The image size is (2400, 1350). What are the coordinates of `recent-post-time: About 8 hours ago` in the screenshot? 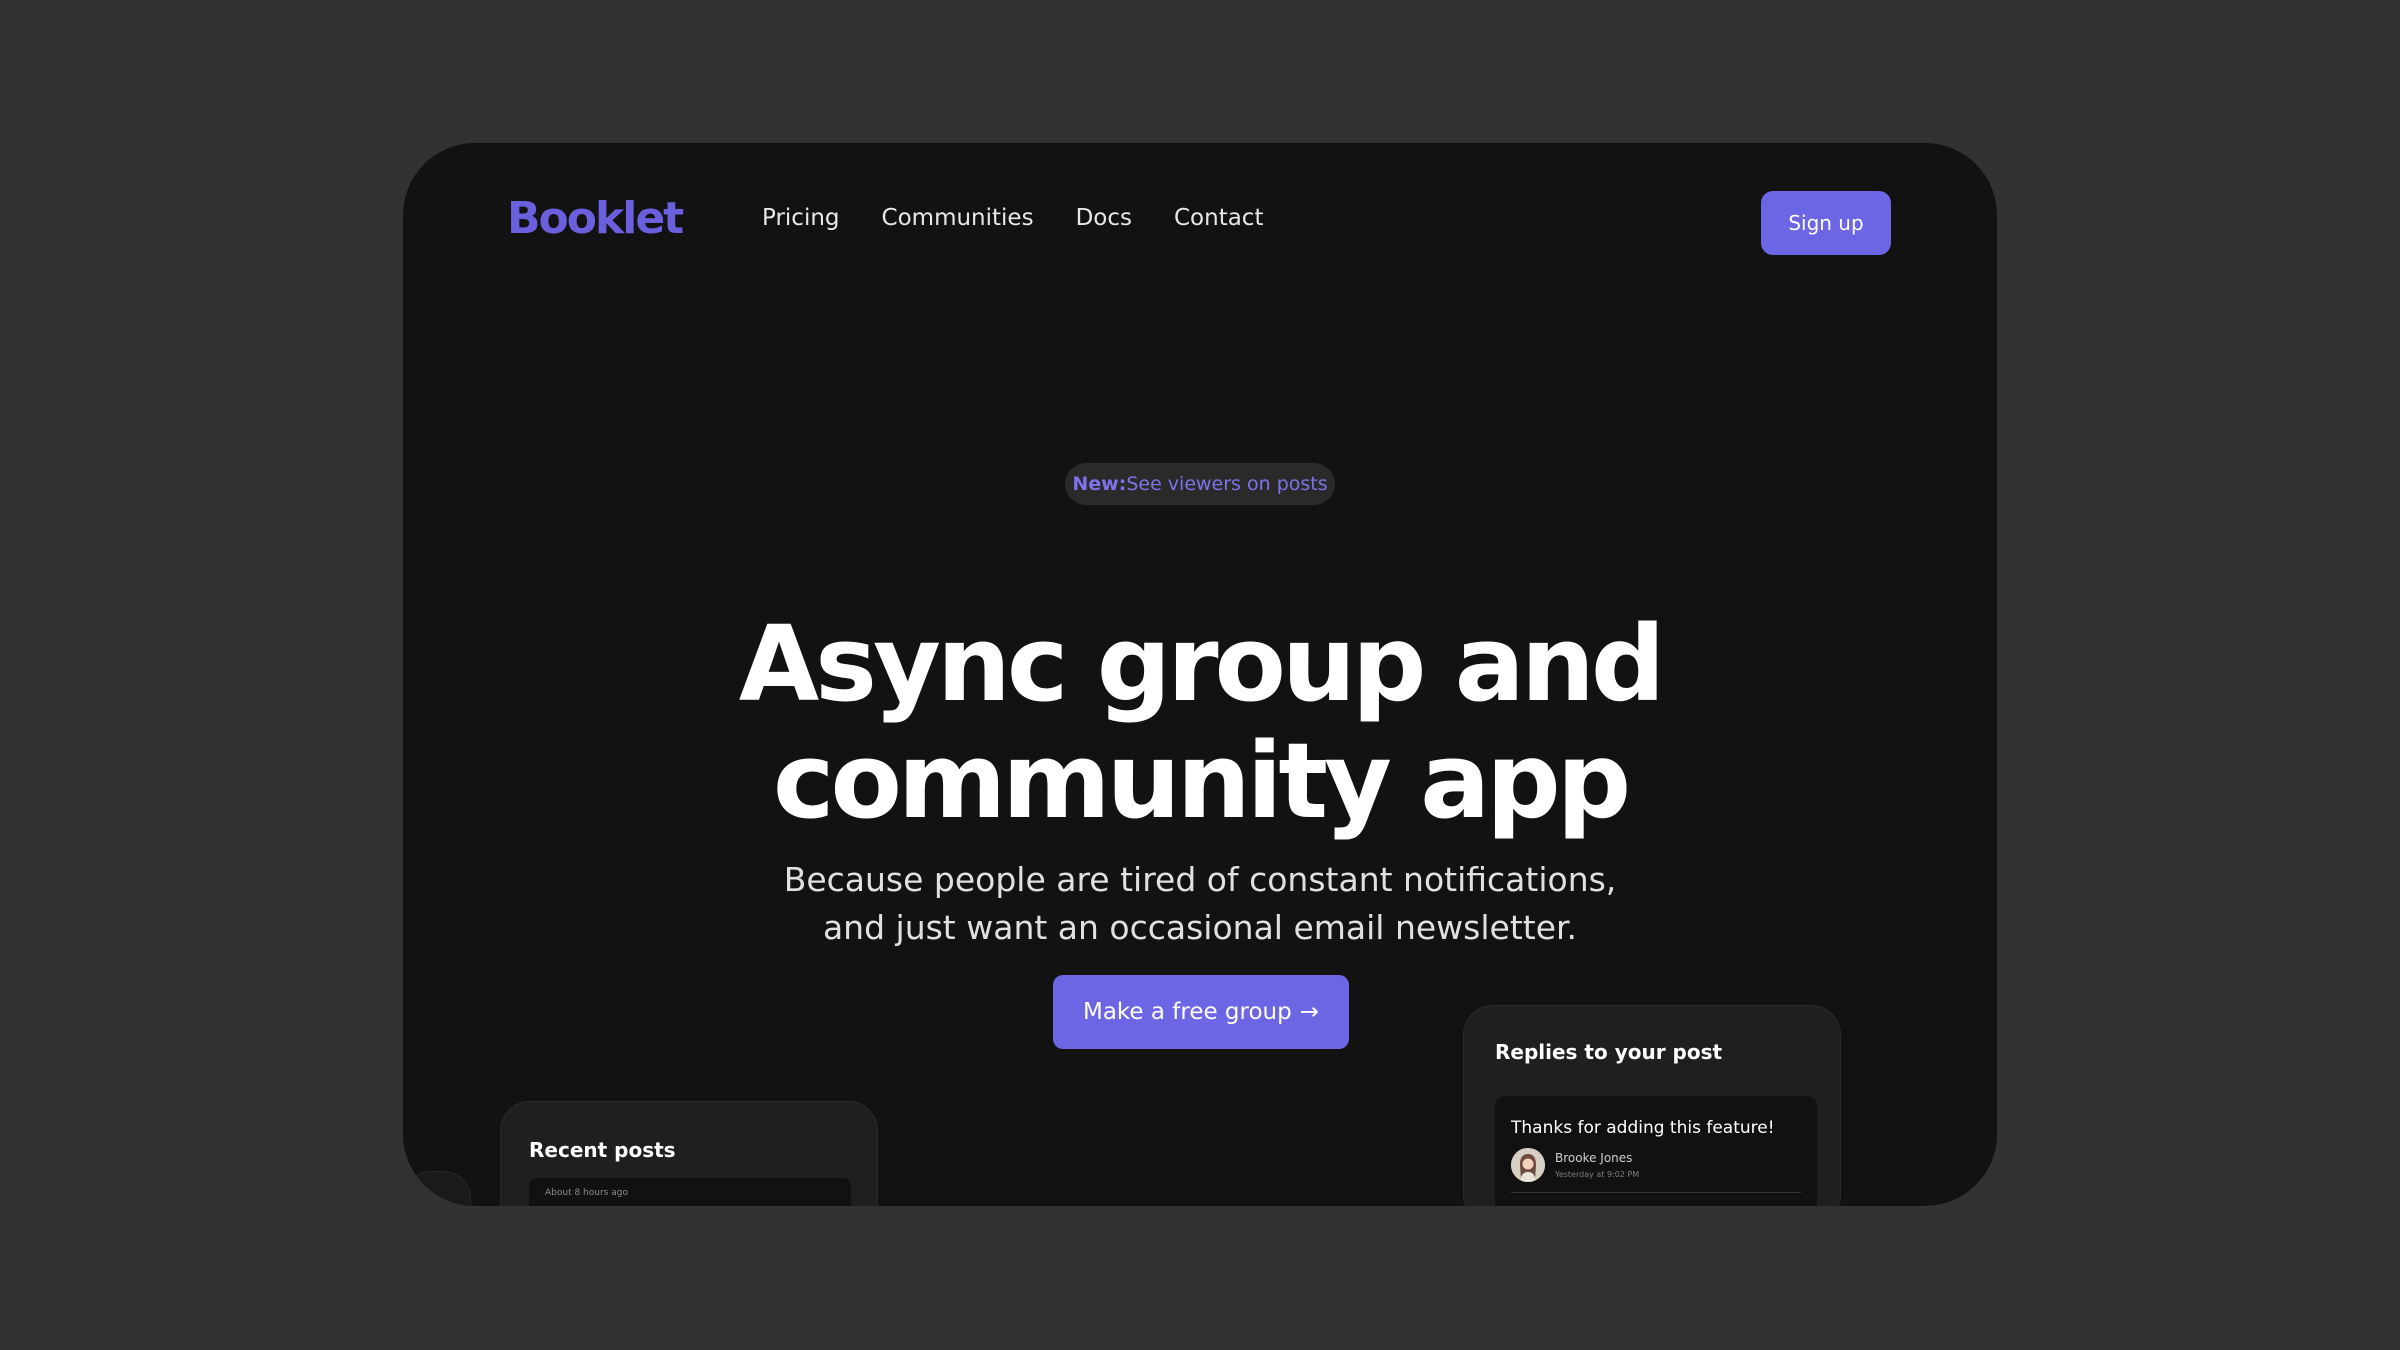 It's located at (586, 1193).